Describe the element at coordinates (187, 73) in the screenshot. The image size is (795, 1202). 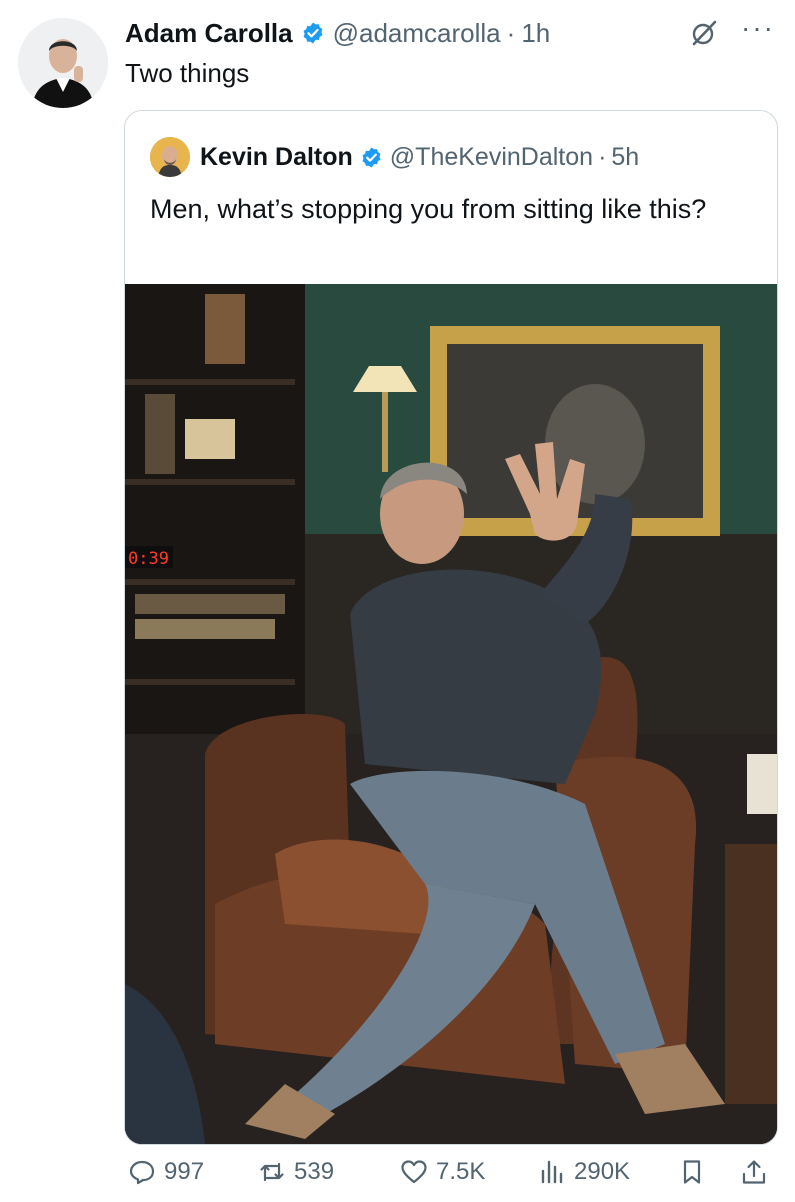
I see `tweet-text: Two things` at that location.